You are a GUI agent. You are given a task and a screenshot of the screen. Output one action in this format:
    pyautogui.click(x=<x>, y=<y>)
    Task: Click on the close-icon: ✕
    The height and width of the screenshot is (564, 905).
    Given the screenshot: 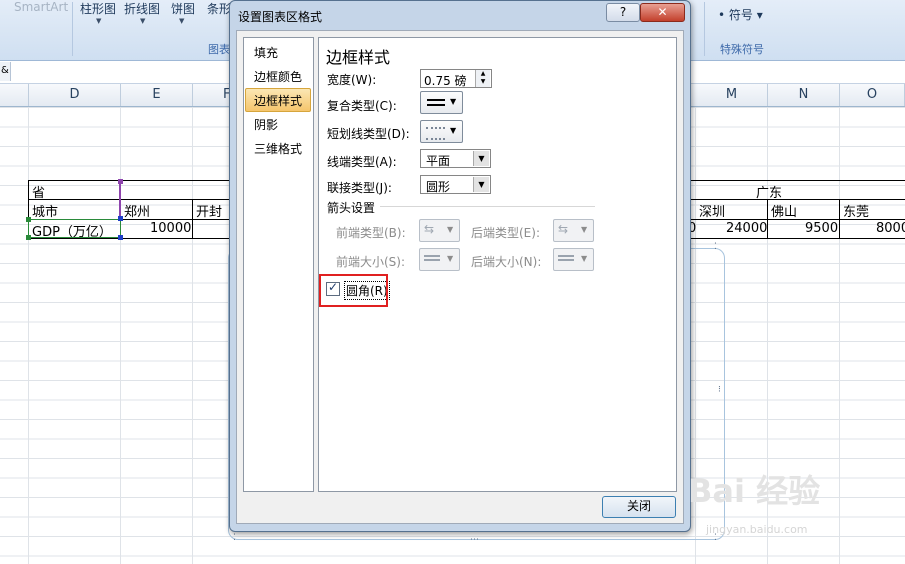 What is the action you would take?
    pyautogui.click(x=662, y=12)
    